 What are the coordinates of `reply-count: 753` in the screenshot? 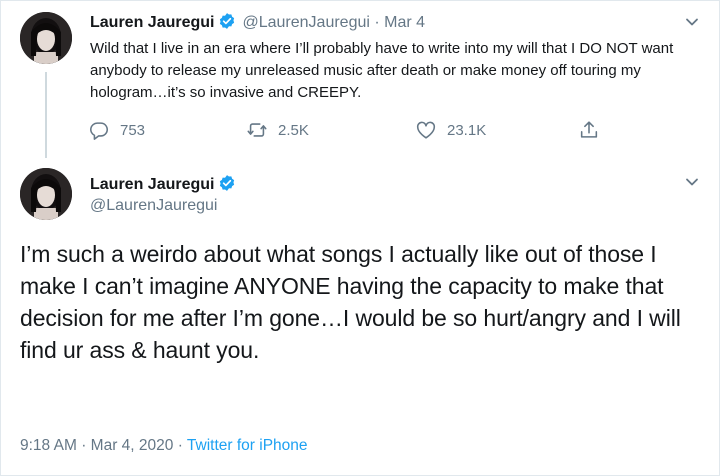 It's located at (133, 130).